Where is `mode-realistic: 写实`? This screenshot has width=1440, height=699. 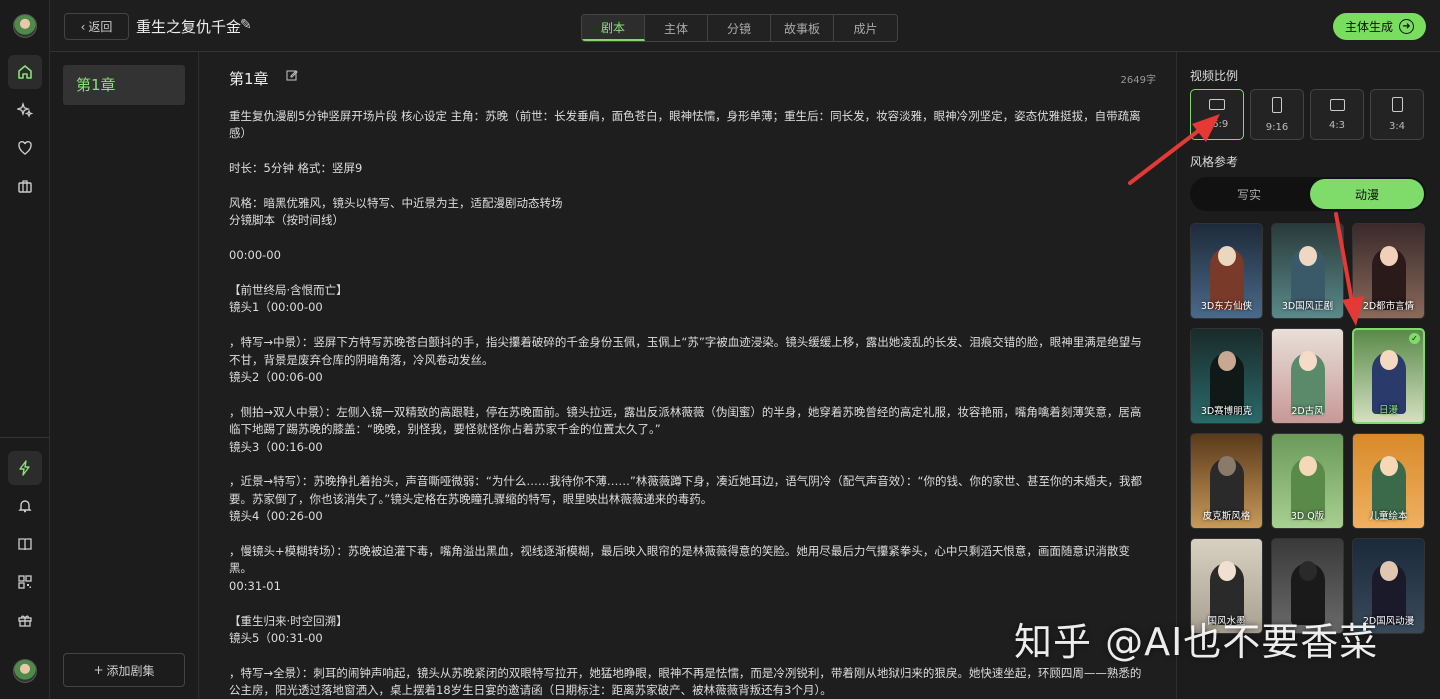
mode-realistic: 写实 is located at coordinates (1249, 194).